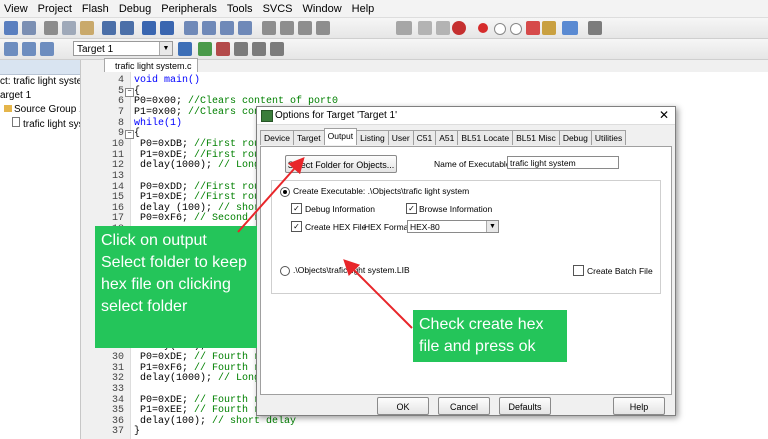 The image size is (768, 439). What do you see at coordinates (151, 65) in the screenshot?
I see `editor-tab: trafic light system.c` at bounding box center [151, 65].